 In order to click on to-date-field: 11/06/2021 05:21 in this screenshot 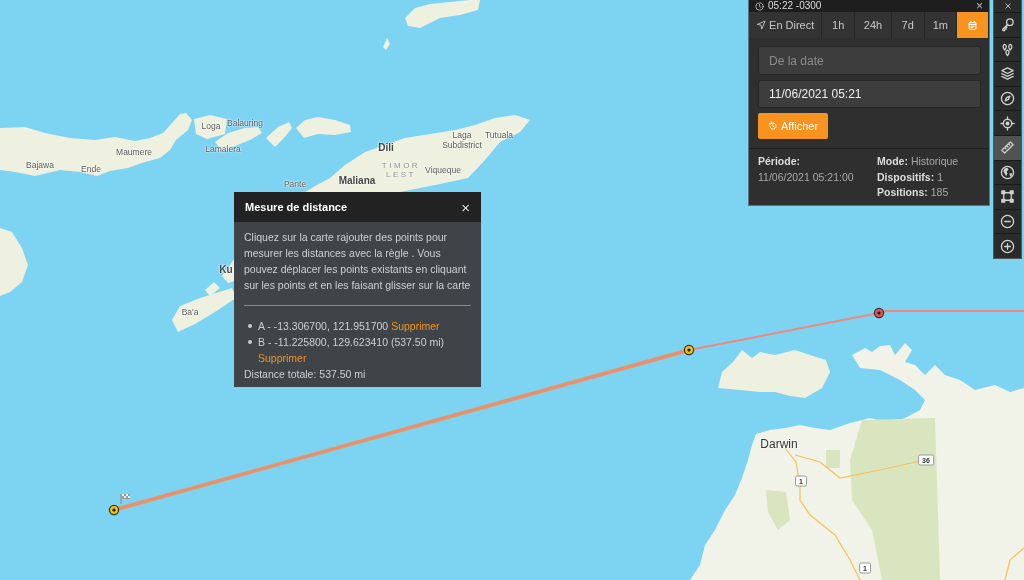, I will do `click(869, 94)`.